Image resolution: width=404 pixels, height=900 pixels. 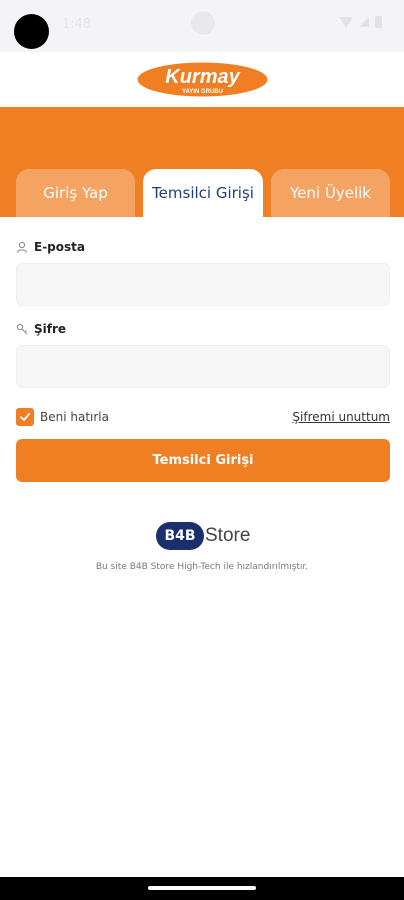 What do you see at coordinates (203, 284) in the screenshot?
I see `email-input` at bounding box center [203, 284].